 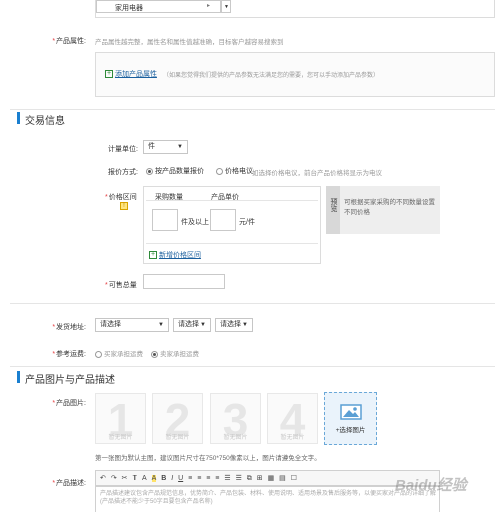 I want to click on shipping-city-value: 请选择, so click(x=188, y=324).